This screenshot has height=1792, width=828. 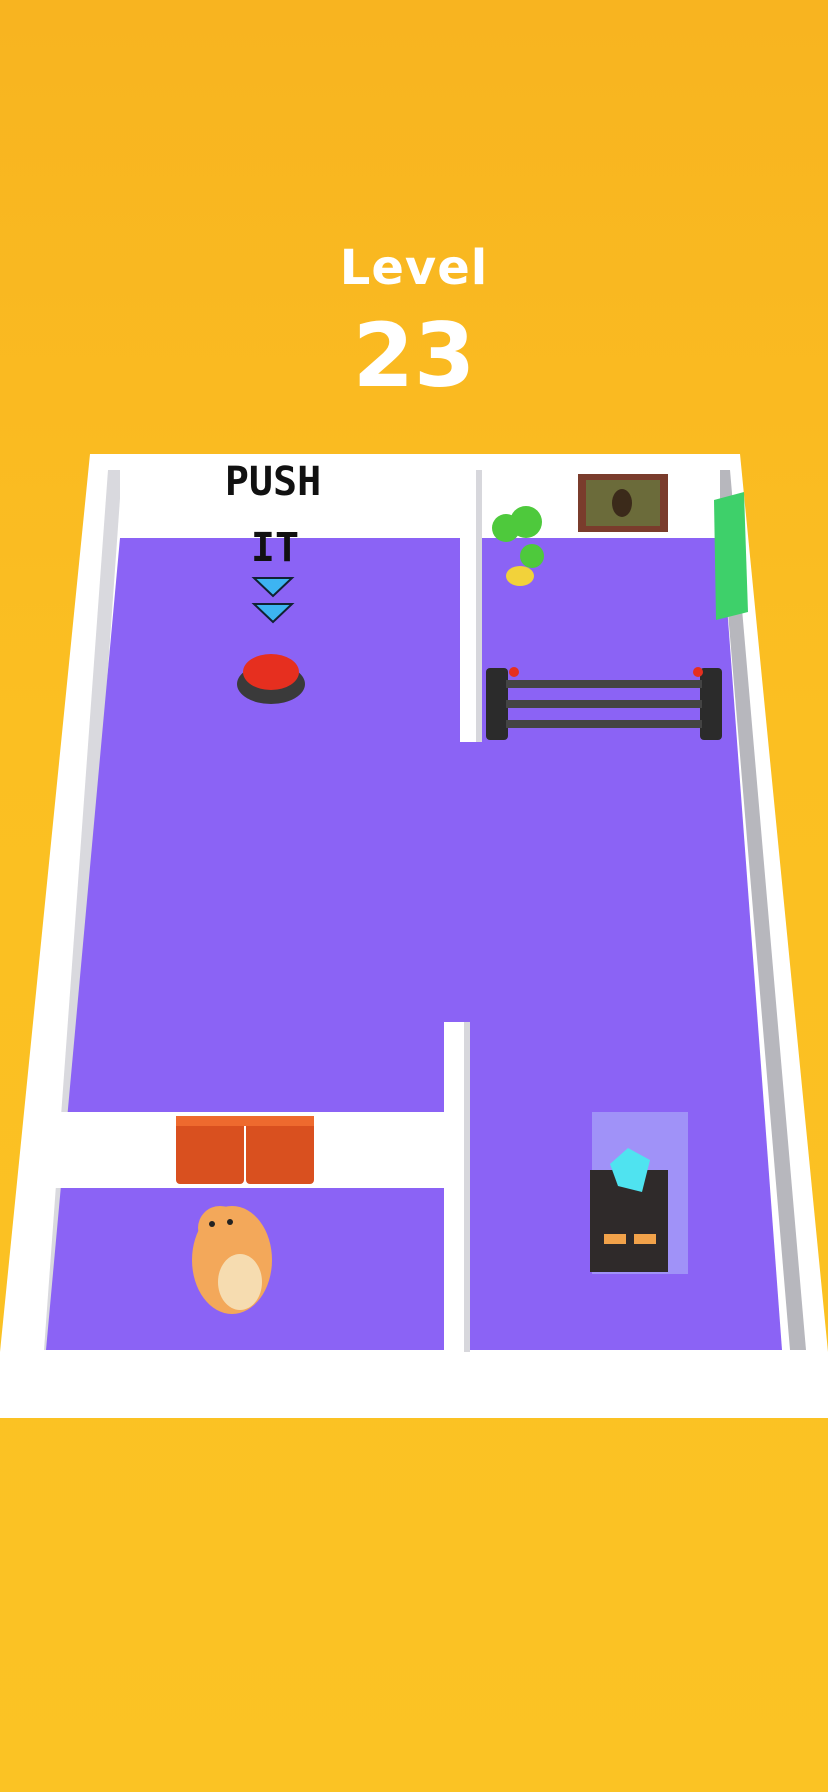 What do you see at coordinates (414, 1385) in the screenshot?
I see `outer-wall-bottom` at bounding box center [414, 1385].